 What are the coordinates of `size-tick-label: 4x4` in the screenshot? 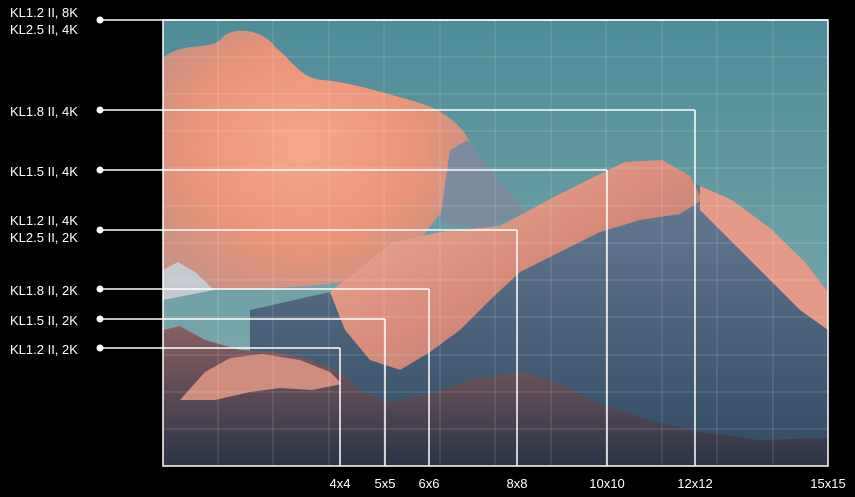 It's located at (340, 483).